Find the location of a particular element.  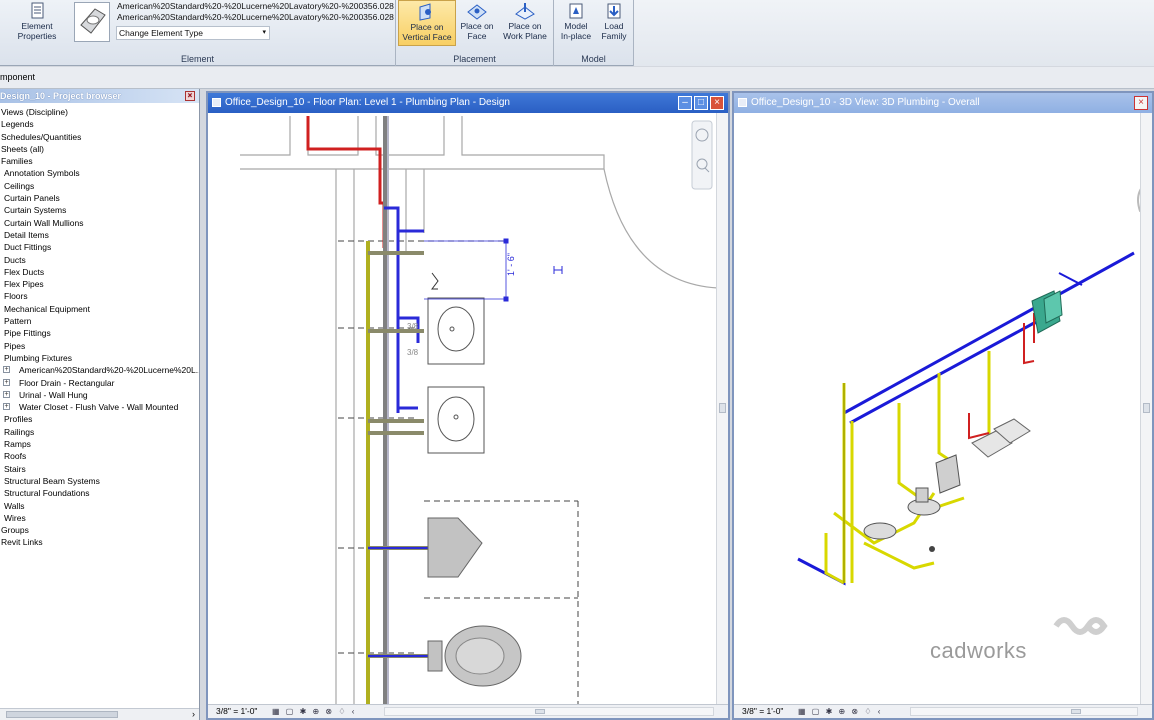

tree-item: Pattern is located at coordinates (99, 321).